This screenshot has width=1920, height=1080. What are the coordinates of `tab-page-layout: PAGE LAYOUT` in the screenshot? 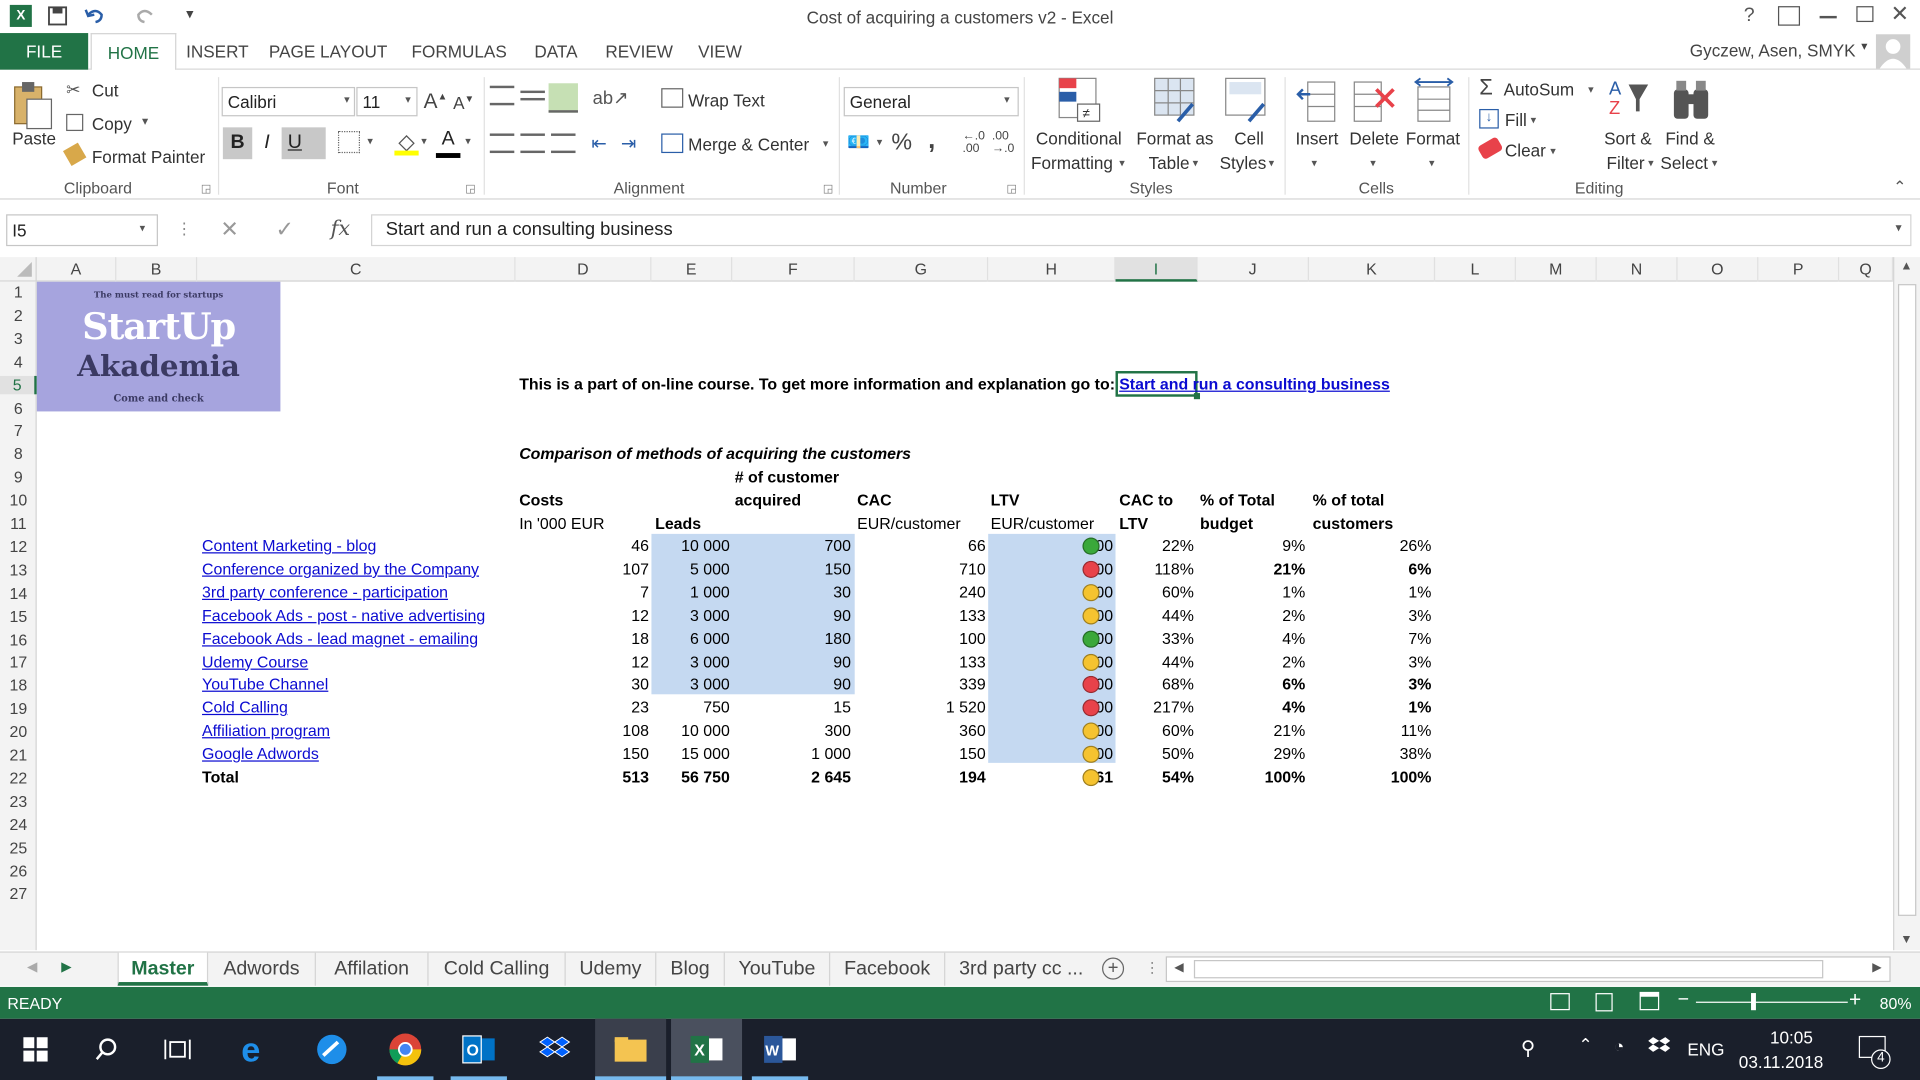 It's located at (328, 51).